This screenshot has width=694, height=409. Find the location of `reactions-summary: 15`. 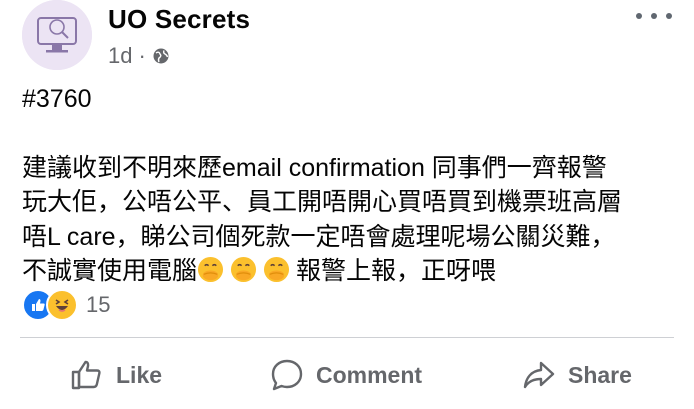

reactions-summary: 15 is located at coordinates (66, 305).